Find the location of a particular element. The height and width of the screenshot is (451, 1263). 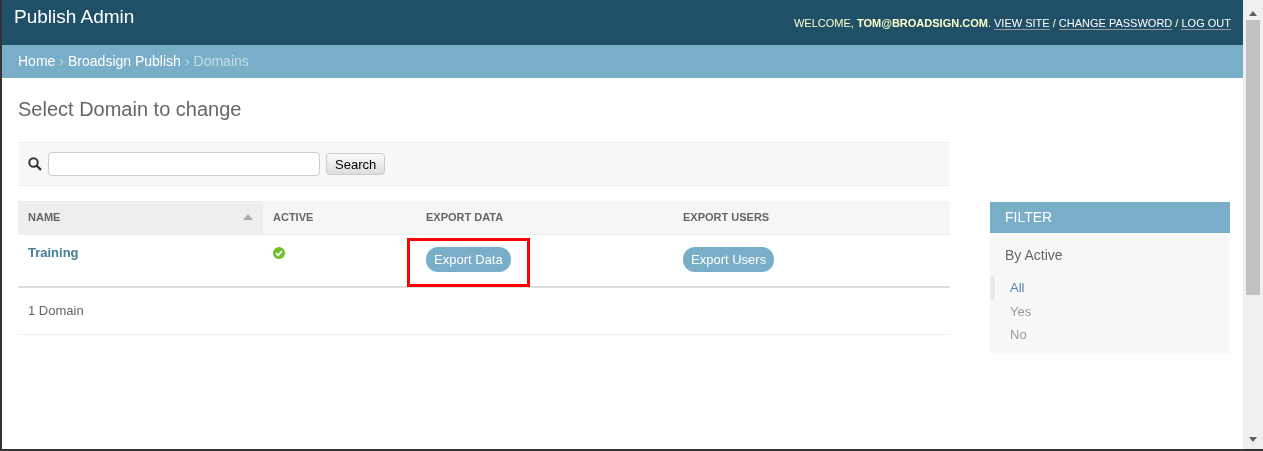

filter-option: Yes is located at coordinates (1110, 311).